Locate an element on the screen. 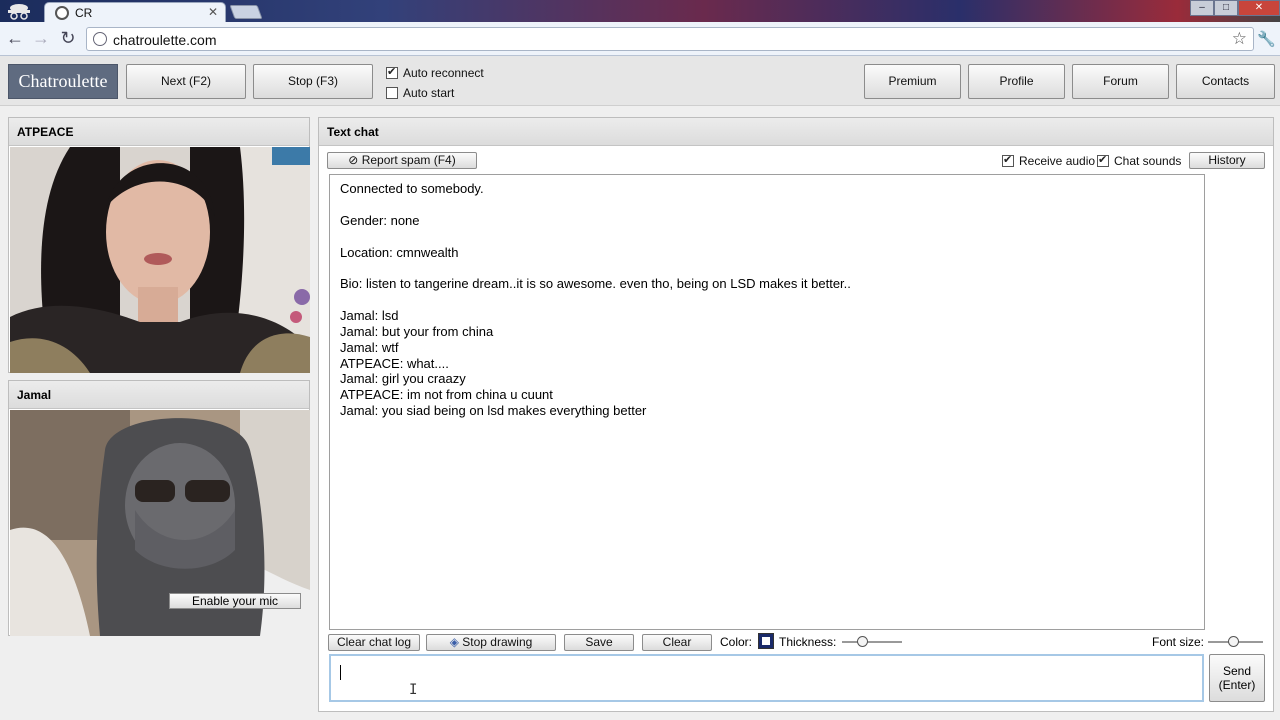 The height and width of the screenshot is (720, 1280). browser-tab: CR ✕ is located at coordinates (135, 13).